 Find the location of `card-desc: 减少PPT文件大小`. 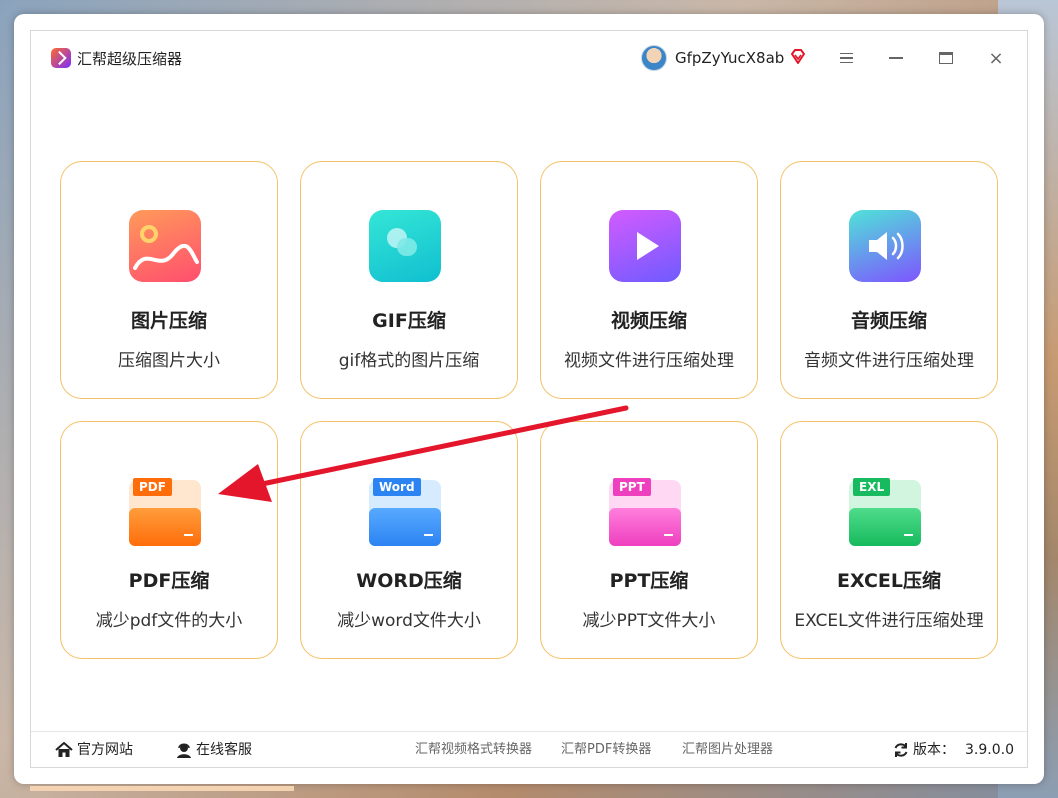

card-desc: 减少PPT文件大小 is located at coordinates (649, 621).